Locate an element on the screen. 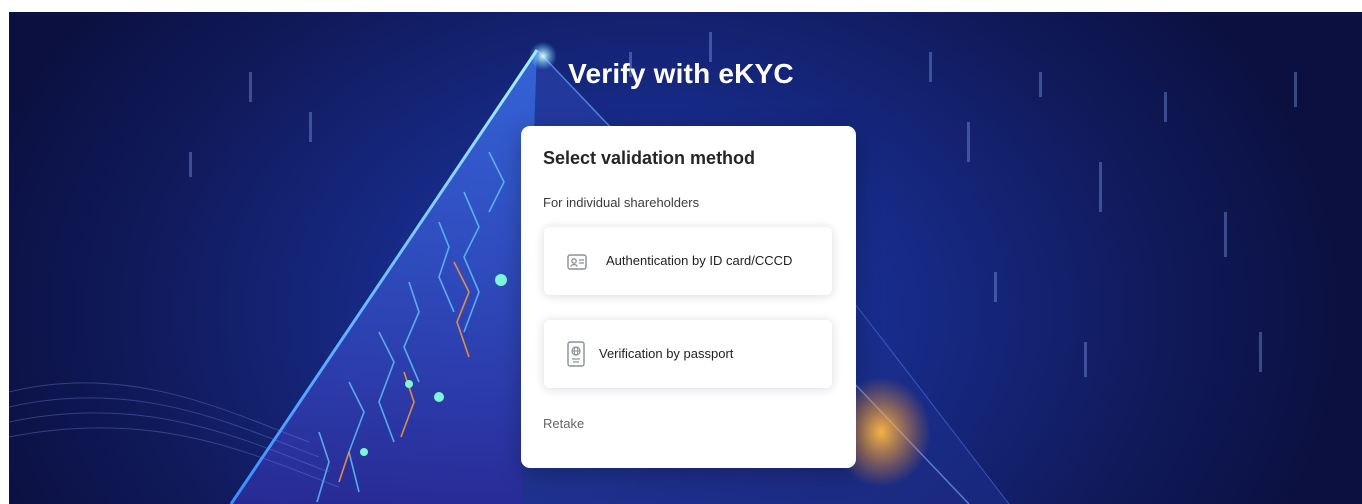  id-card-option-button: Authentication by ID card/CCCD is located at coordinates (688, 261).